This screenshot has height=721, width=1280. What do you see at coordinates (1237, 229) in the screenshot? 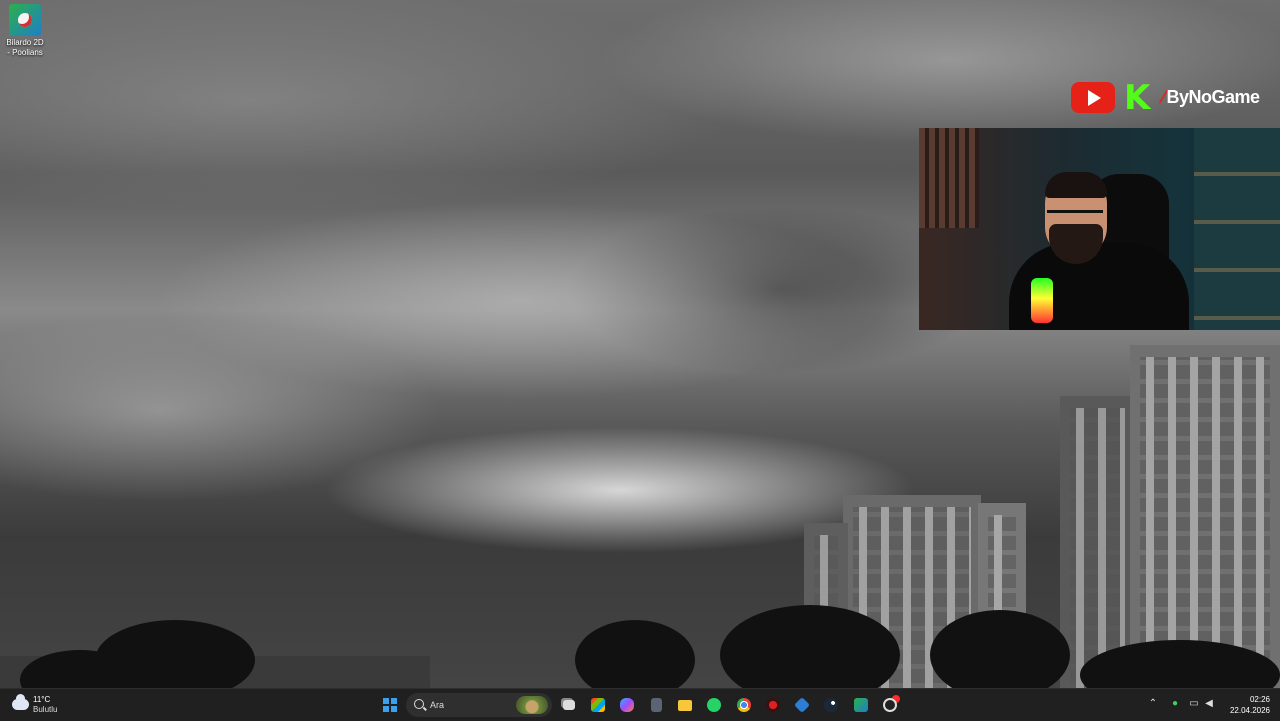
I see `bookshelf` at bounding box center [1237, 229].